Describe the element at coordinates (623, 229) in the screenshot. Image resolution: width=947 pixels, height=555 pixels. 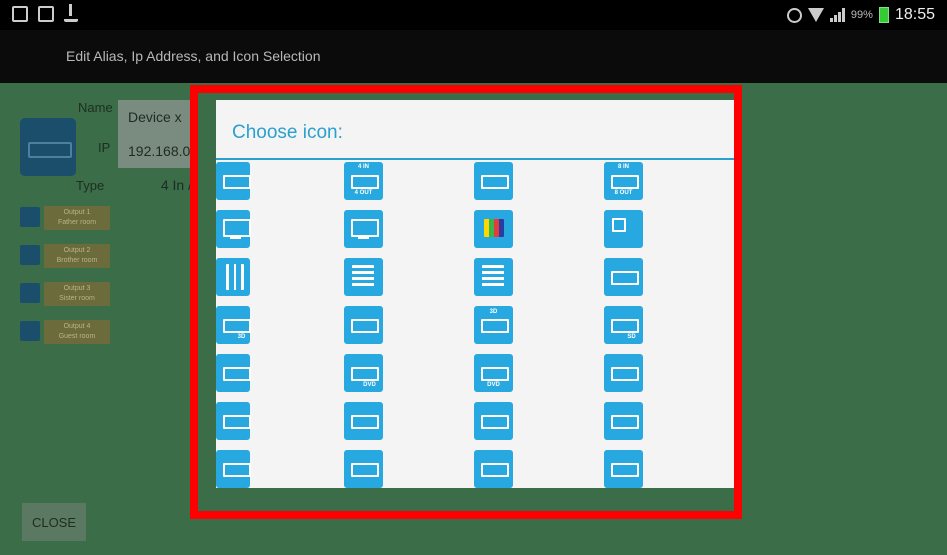
I see `abcd-icon` at that location.